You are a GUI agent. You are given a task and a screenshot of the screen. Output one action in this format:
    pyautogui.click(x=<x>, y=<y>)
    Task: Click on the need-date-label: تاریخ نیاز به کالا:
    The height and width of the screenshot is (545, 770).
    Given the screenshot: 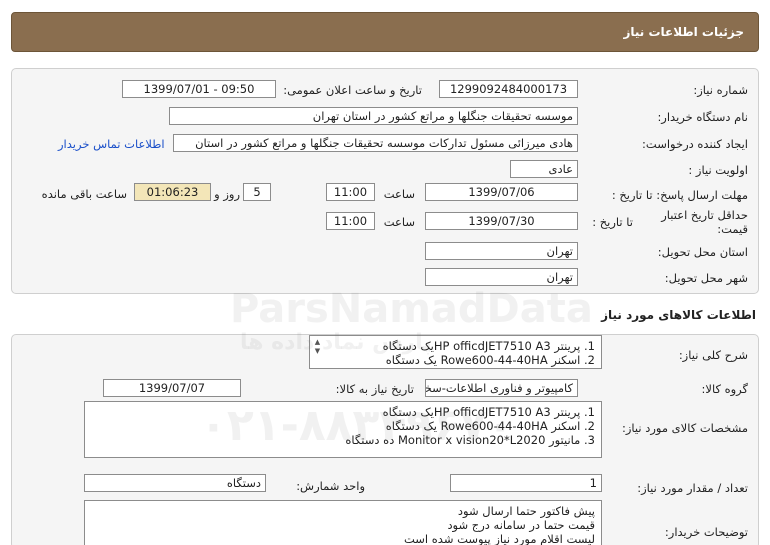 What is the action you would take?
    pyautogui.click(x=374, y=389)
    